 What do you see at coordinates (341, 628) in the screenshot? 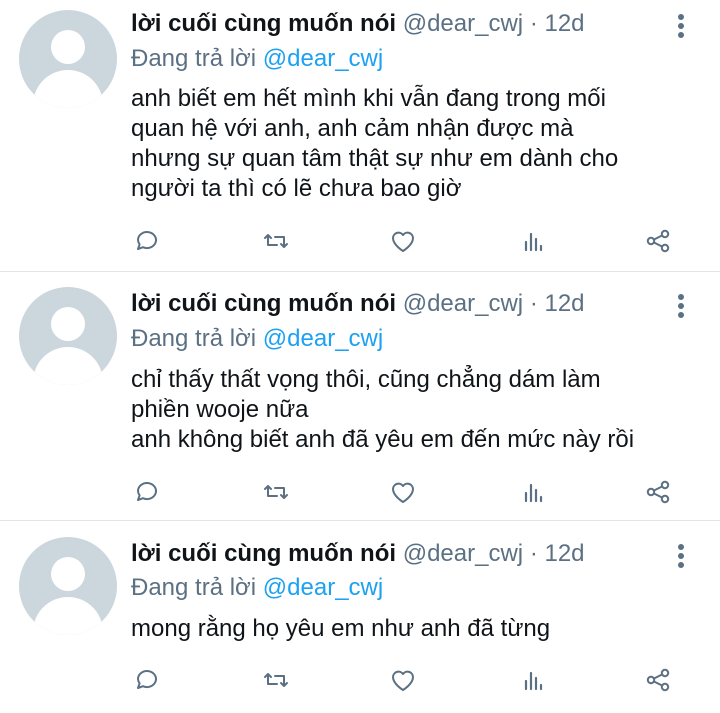
I see `tweet-text-line: mong rằng họ yêu em như anh đã từng` at bounding box center [341, 628].